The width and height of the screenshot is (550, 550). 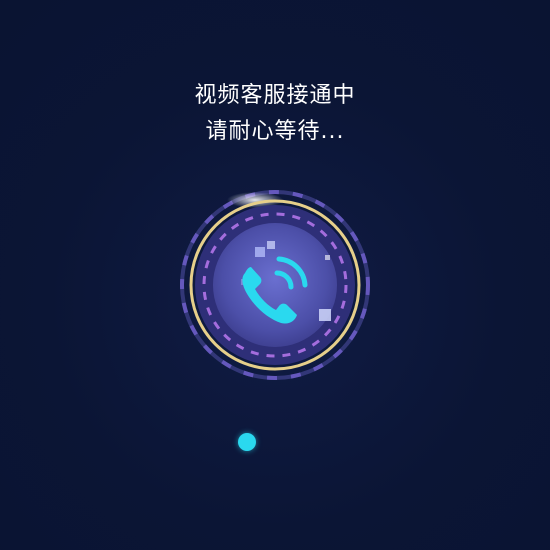 I want to click on call-status-title: 视频客服接通中, so click(x=275, y=95).